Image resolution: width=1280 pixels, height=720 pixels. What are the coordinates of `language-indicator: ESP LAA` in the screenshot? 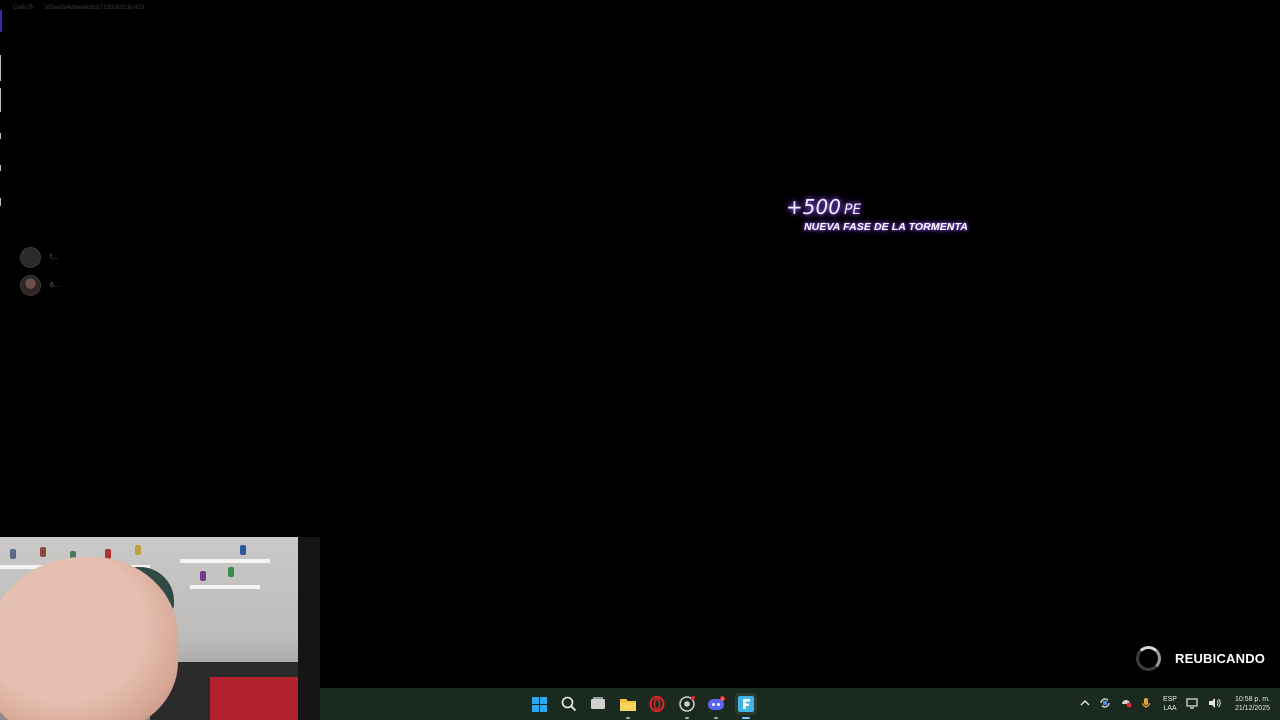 It's located at (1170, 704).